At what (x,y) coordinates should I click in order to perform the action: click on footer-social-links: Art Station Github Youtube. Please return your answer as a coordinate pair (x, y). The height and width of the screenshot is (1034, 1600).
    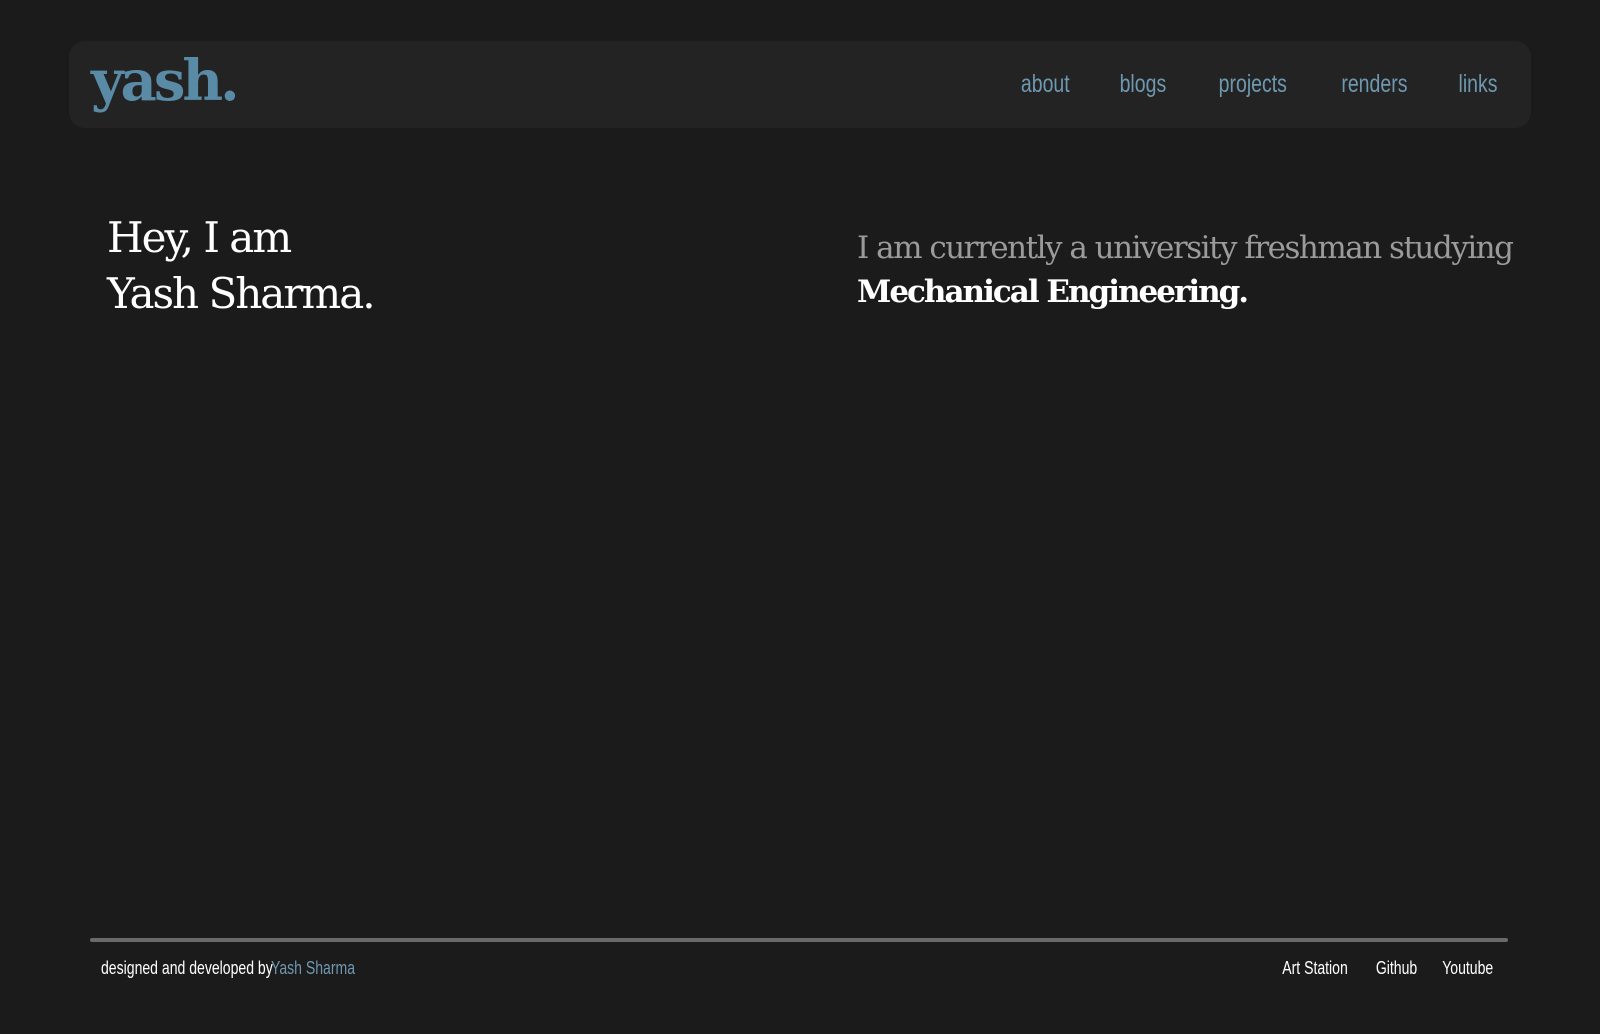
    Looking at the image, I should click on (1386, 968).